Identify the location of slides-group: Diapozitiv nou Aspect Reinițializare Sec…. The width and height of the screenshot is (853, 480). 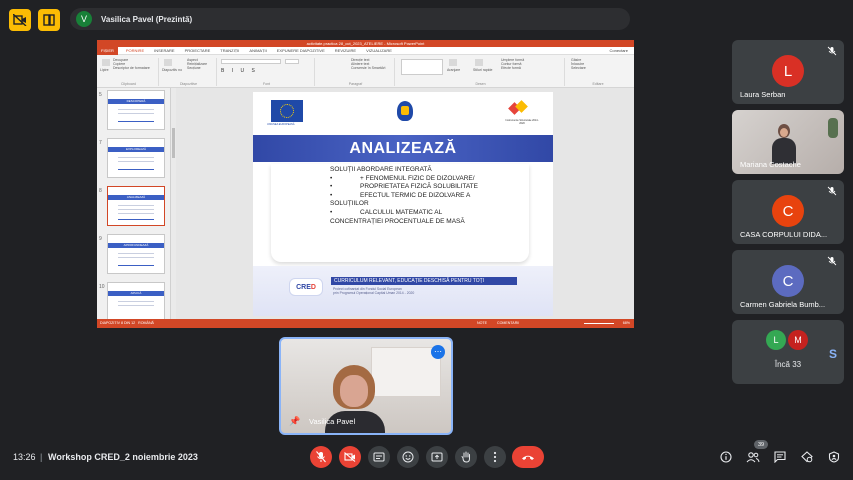
(189, 72).